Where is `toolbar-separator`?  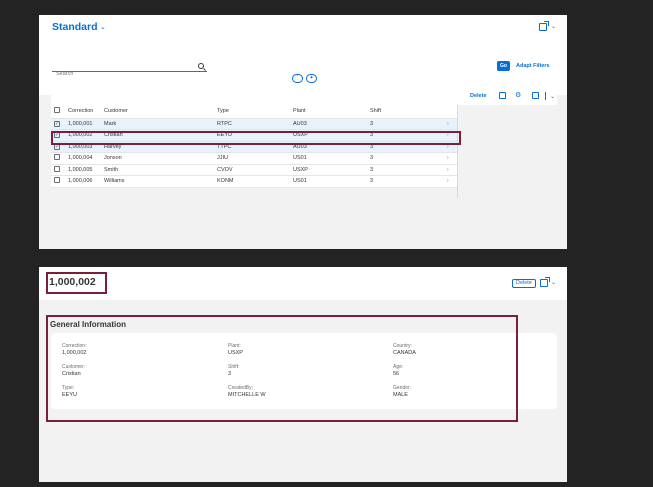 toolbar-separator is located at coordinates (545, 96).